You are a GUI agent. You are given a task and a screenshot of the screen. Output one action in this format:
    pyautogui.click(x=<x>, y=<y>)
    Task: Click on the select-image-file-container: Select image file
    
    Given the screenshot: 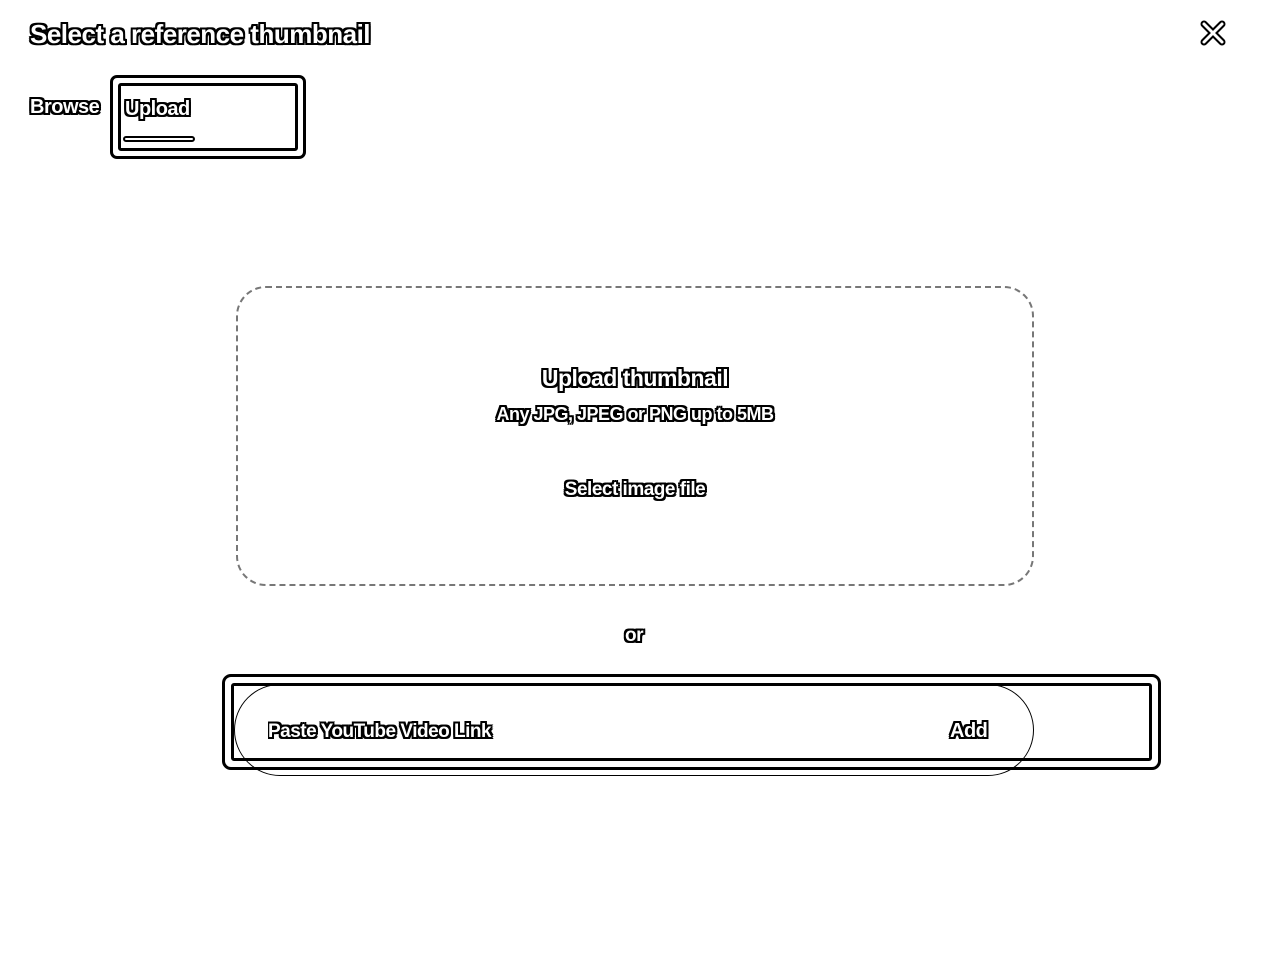 What is the action you would take?
    pyautogui.click(x=635, y=490)
    